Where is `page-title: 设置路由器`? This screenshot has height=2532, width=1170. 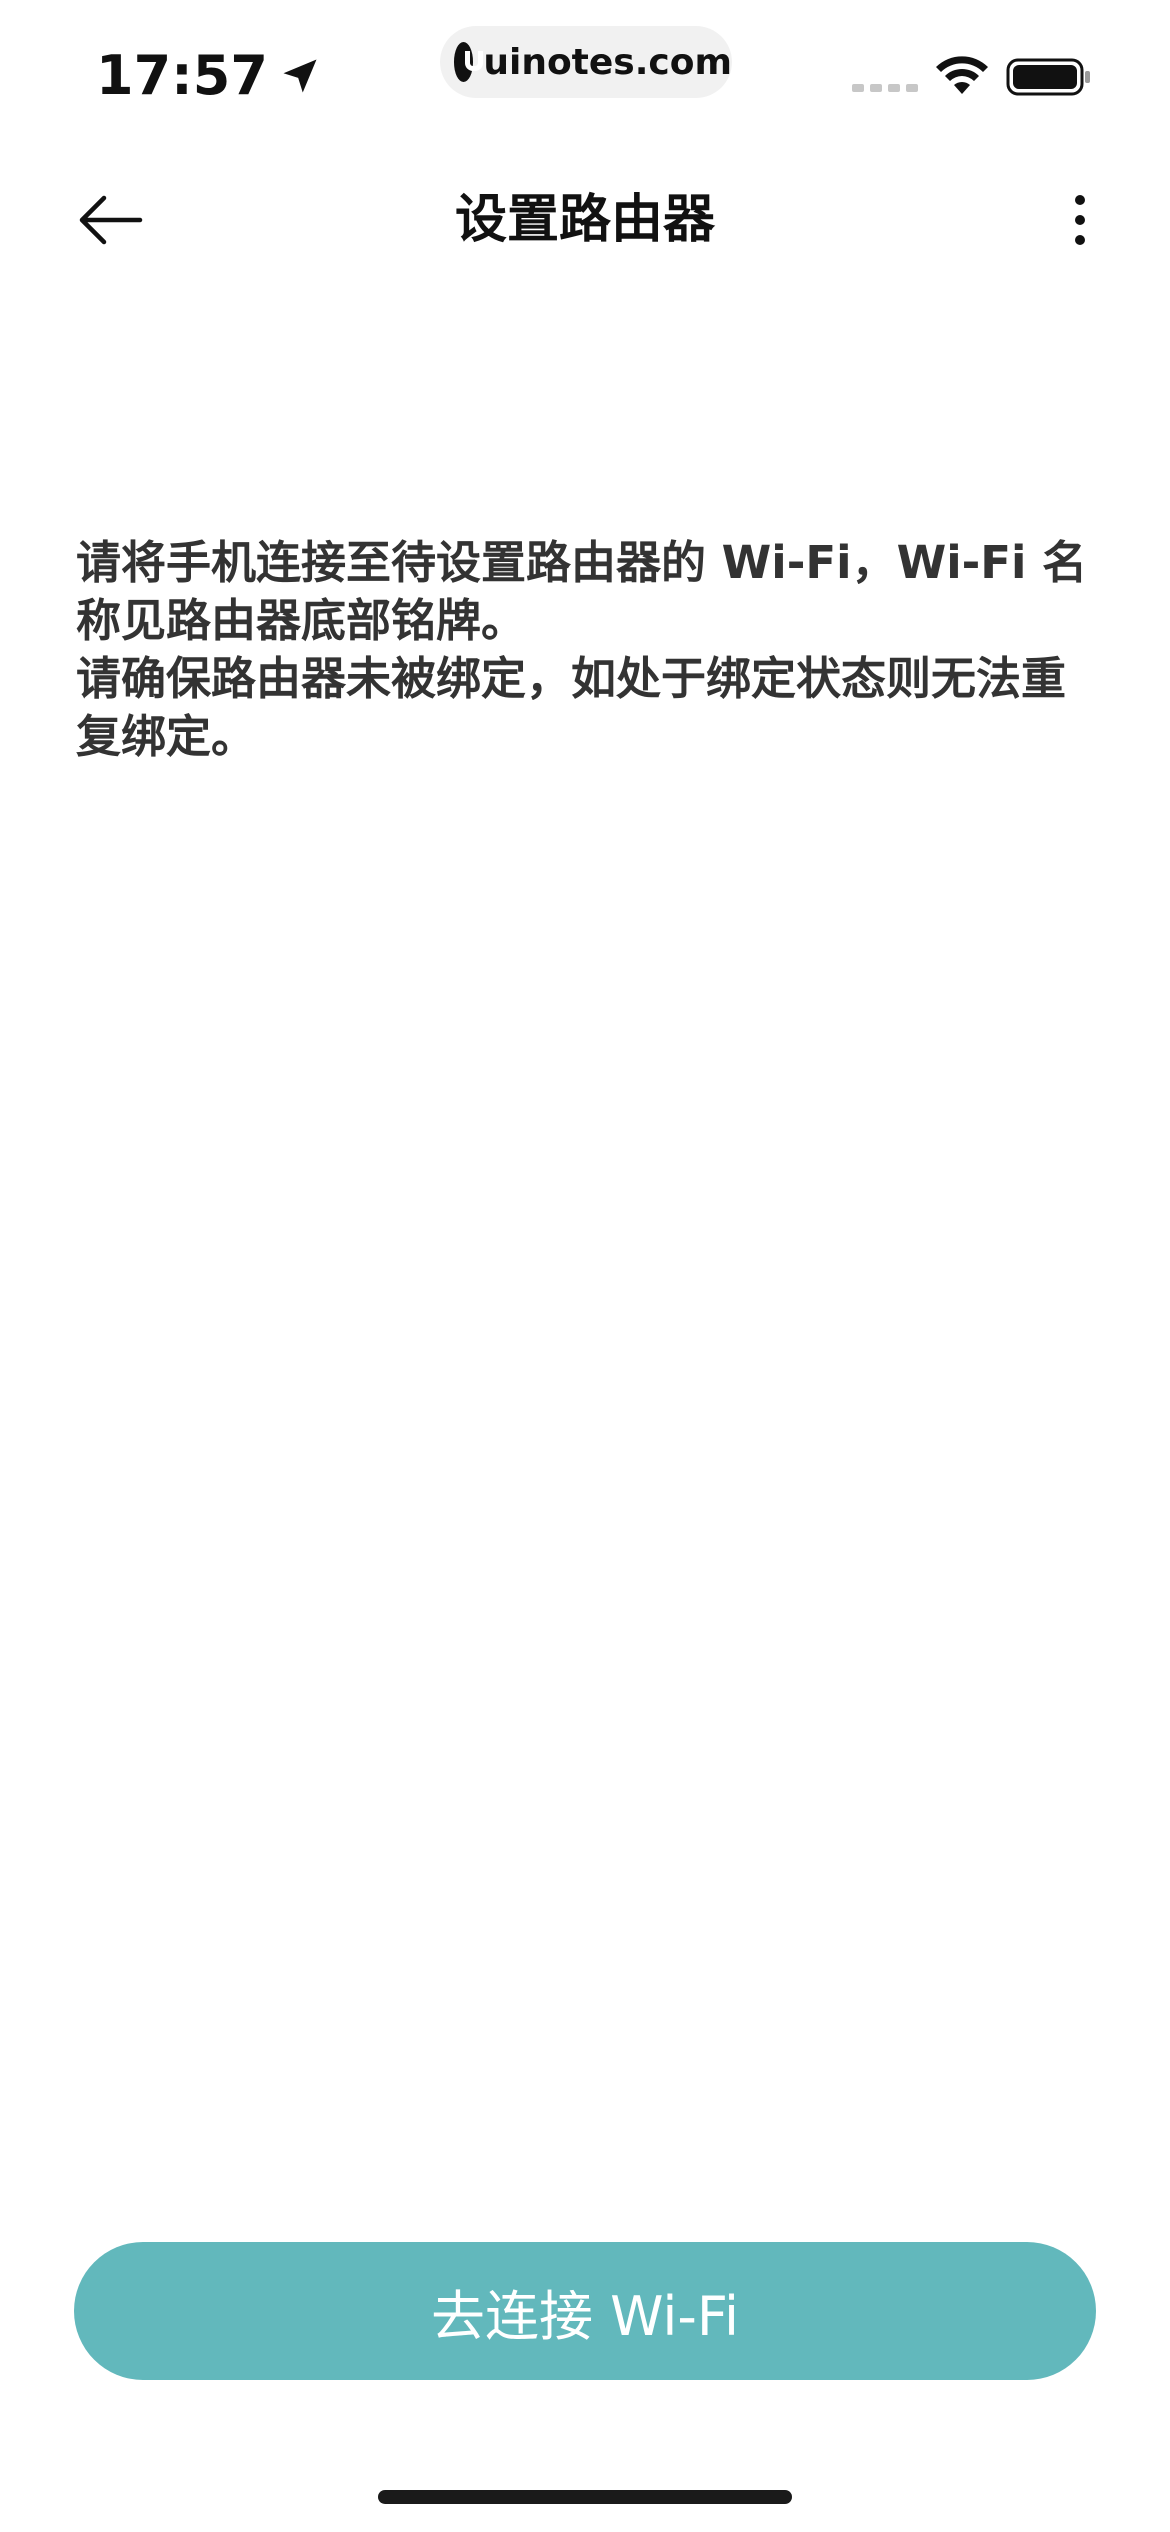 page-title: 设置路由器 is located at coordinates (584, 220).